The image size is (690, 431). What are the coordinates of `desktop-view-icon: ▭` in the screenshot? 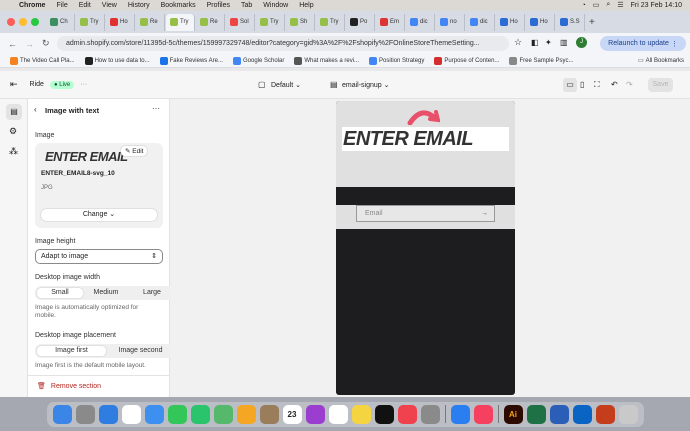 It's located at (570, 84).